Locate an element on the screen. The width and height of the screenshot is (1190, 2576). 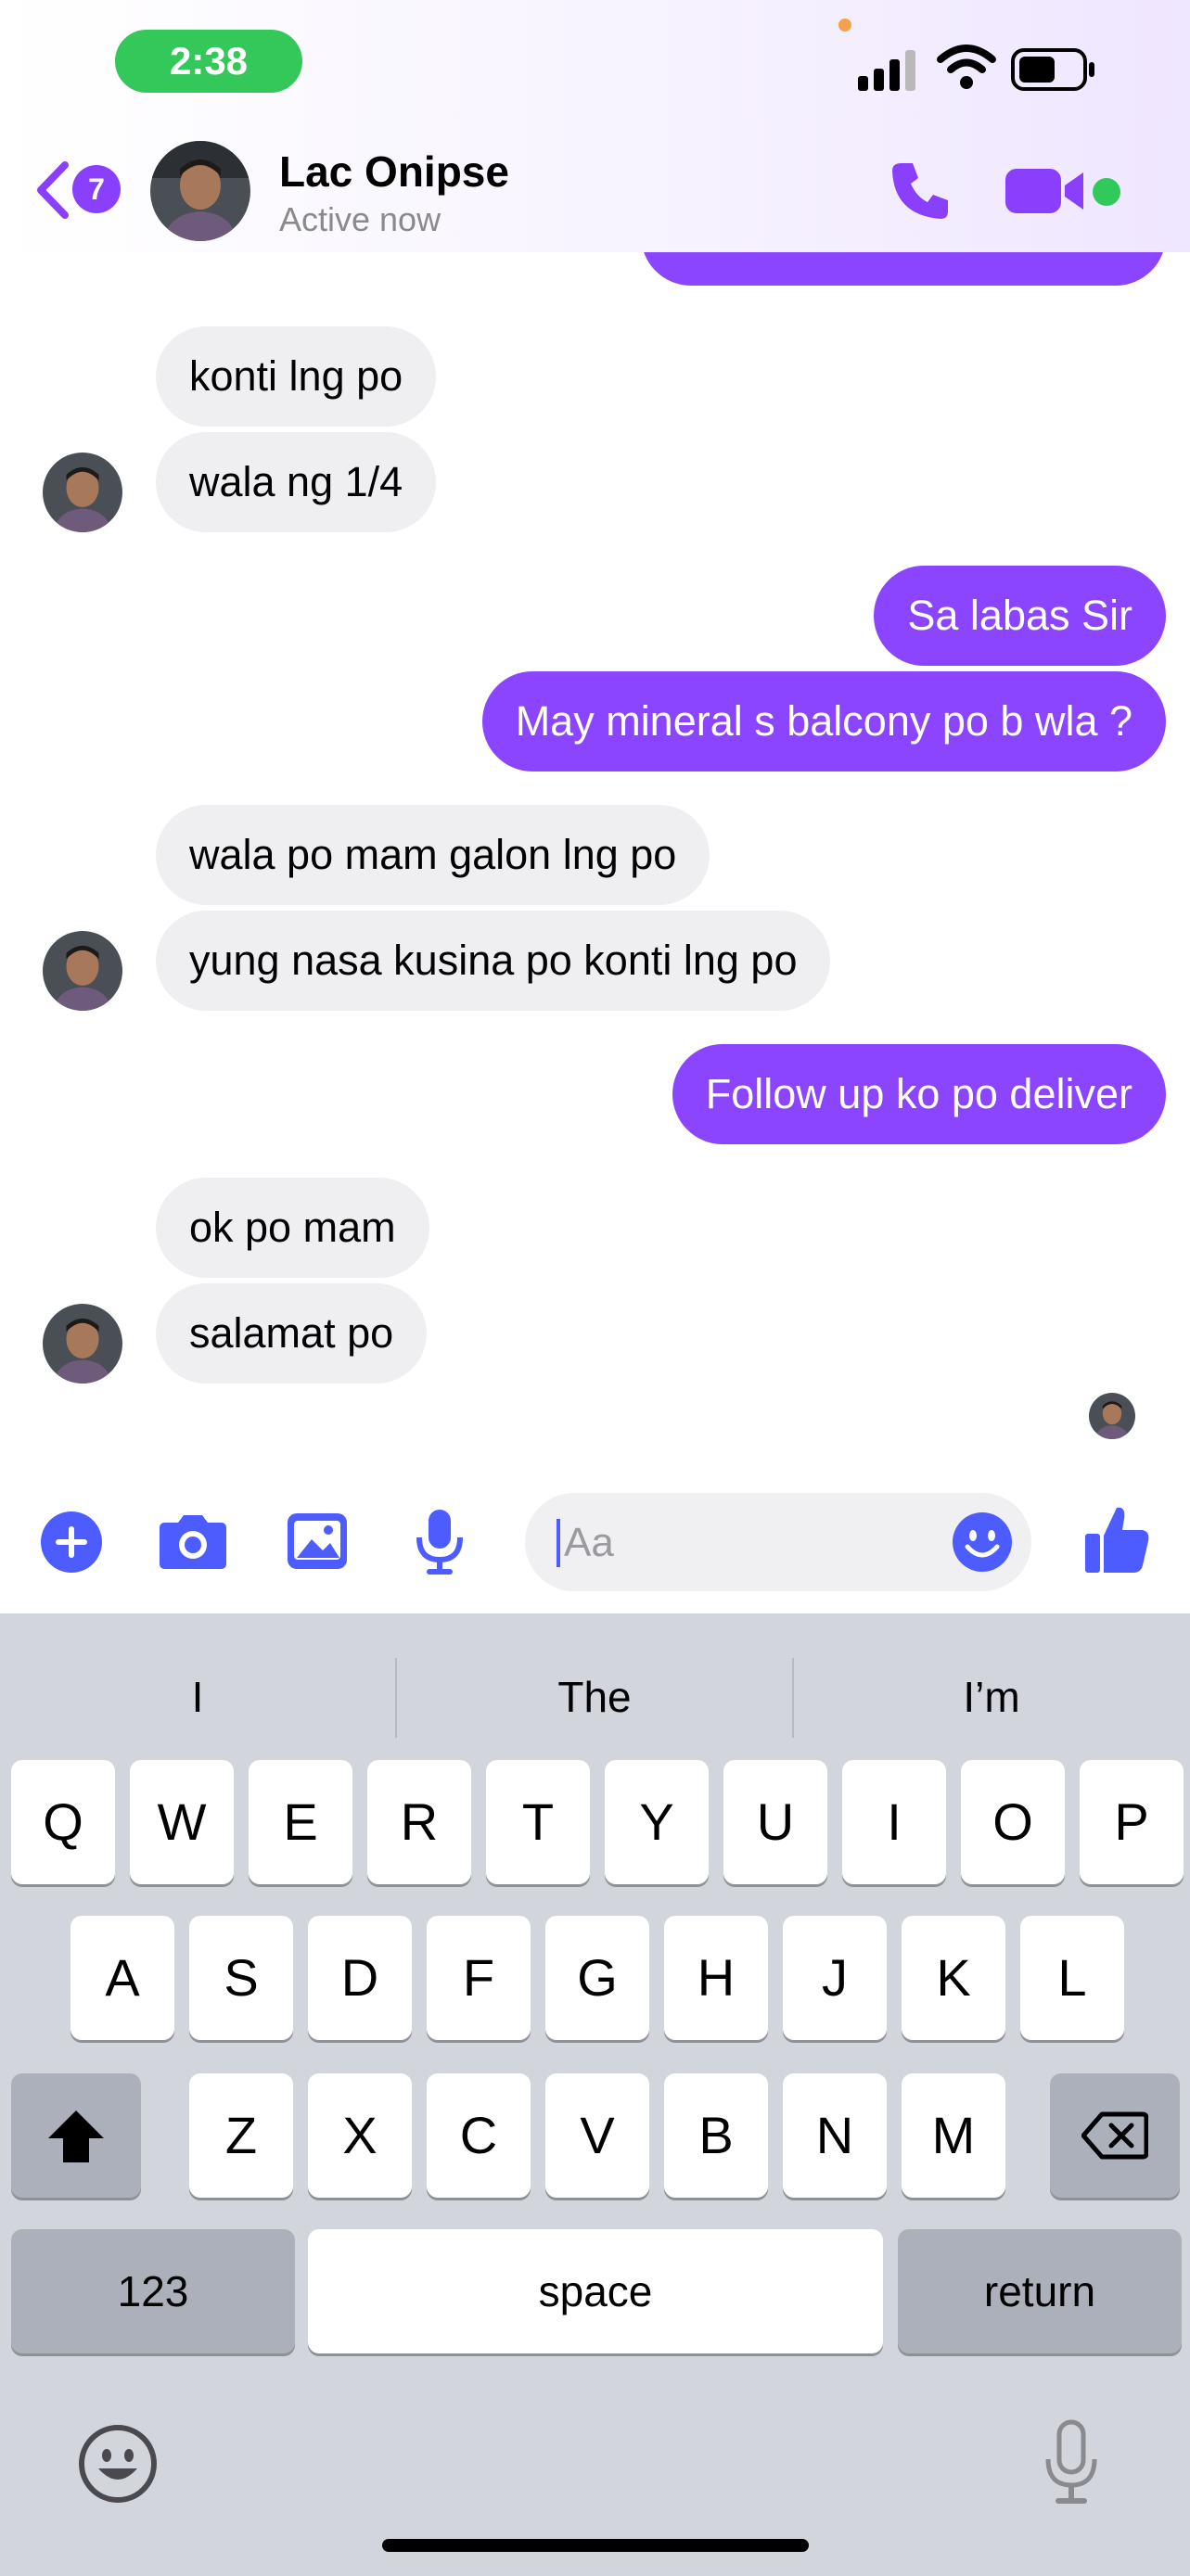
key-y: Y is located at coordinates (657, 1822).